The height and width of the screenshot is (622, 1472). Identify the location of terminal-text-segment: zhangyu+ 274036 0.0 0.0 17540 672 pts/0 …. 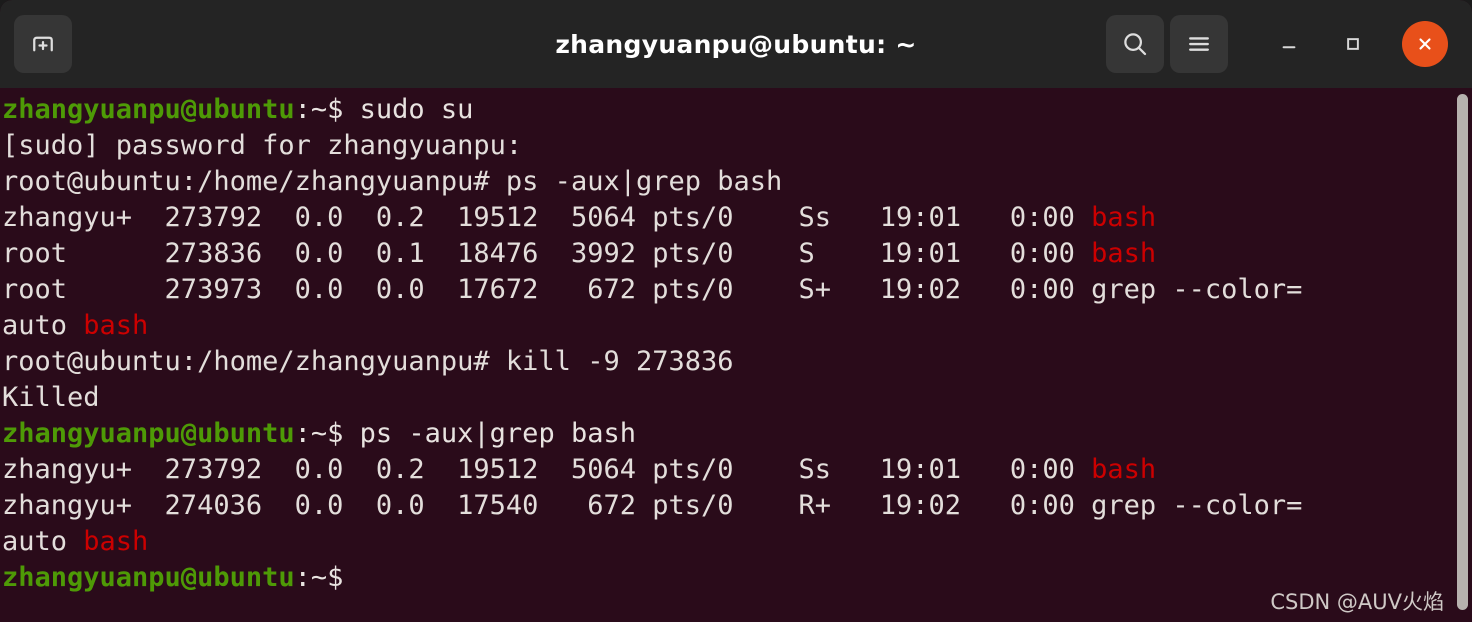
(652, 505).